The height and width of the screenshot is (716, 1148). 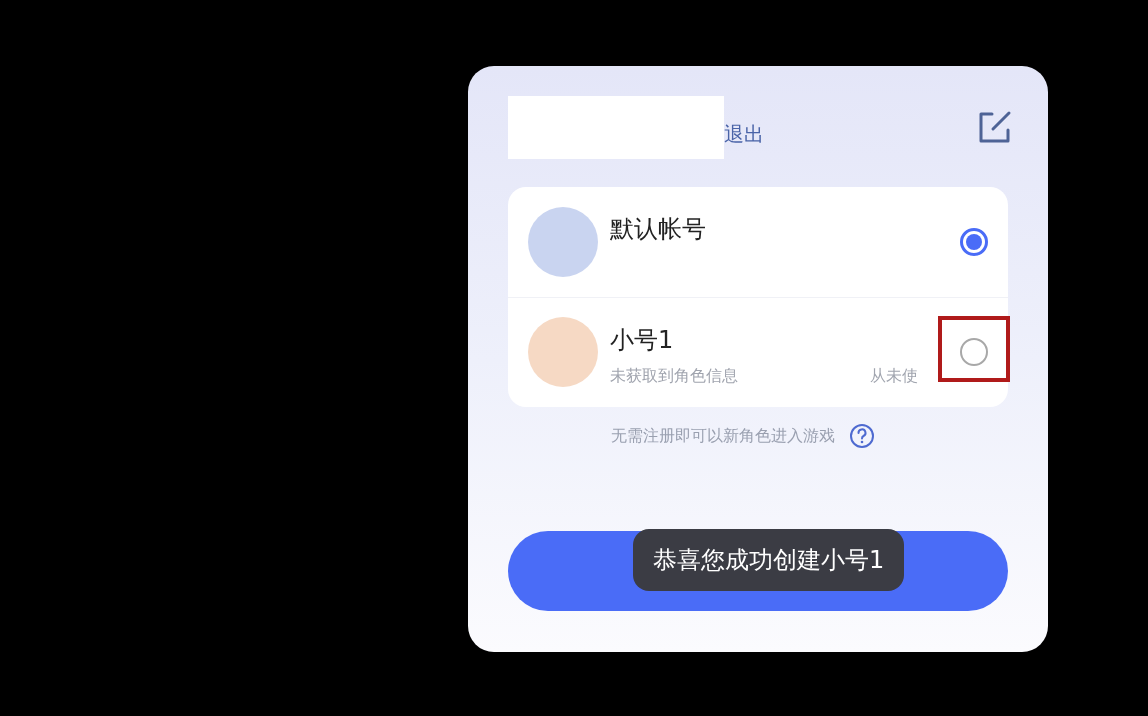 I want to click on highlight-frame, so click(x=974, y=348).